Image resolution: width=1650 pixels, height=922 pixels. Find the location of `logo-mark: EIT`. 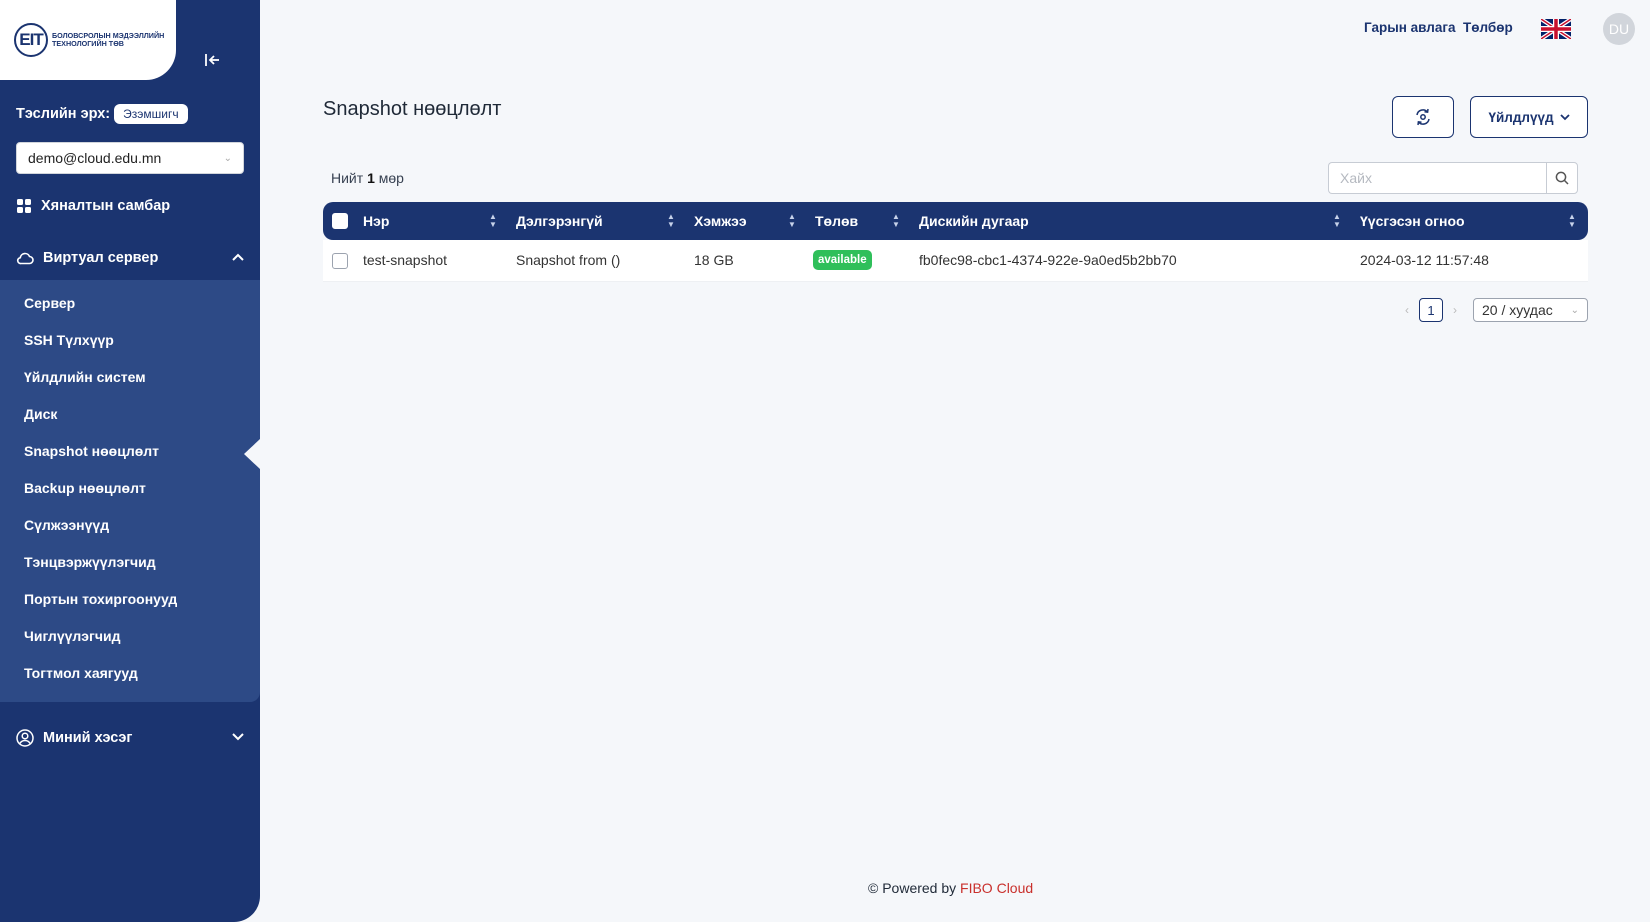

logo-mark: EIT is located at coordinates (31, 40).